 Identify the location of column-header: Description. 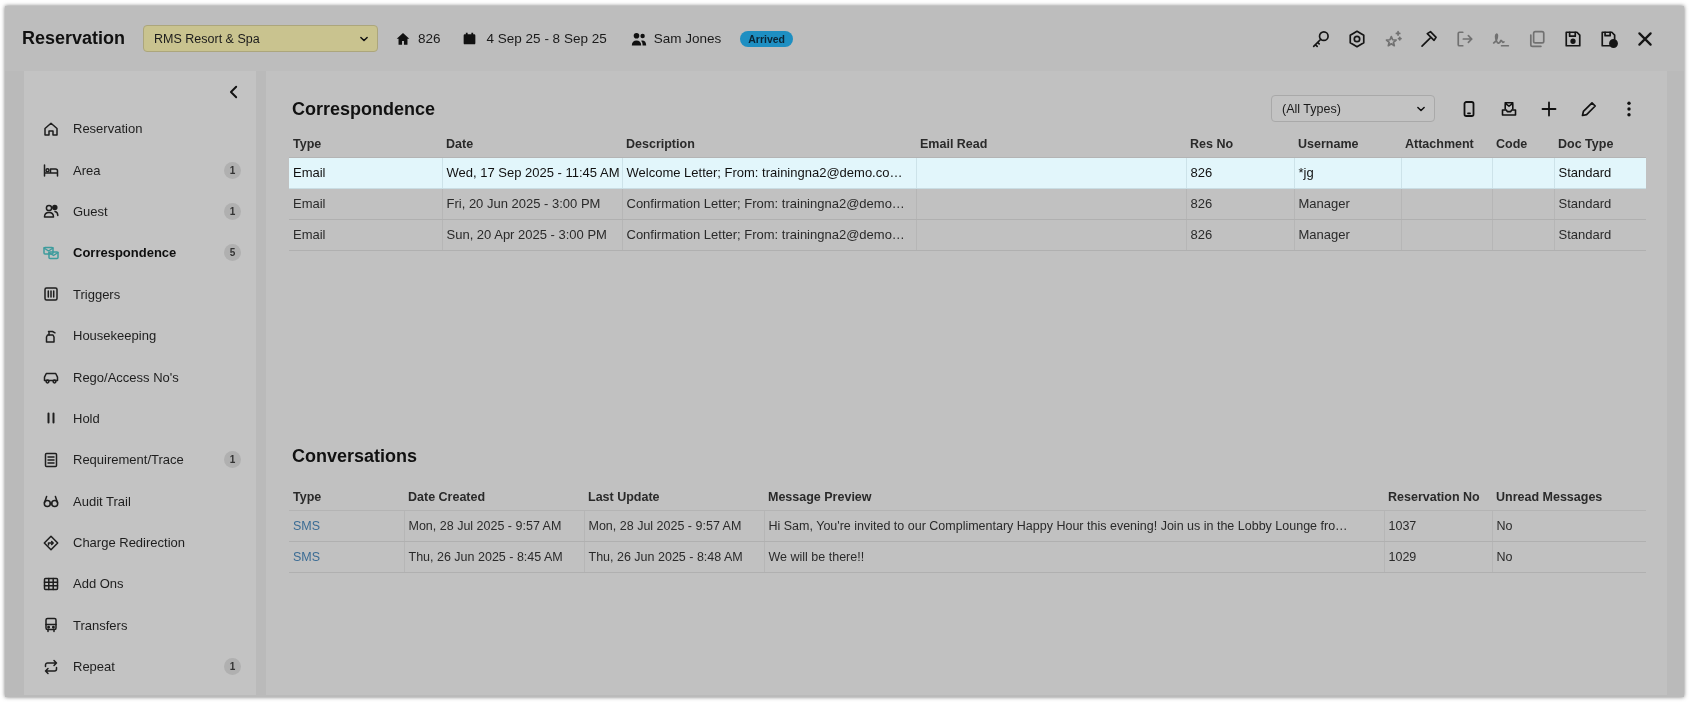
(769, 144).